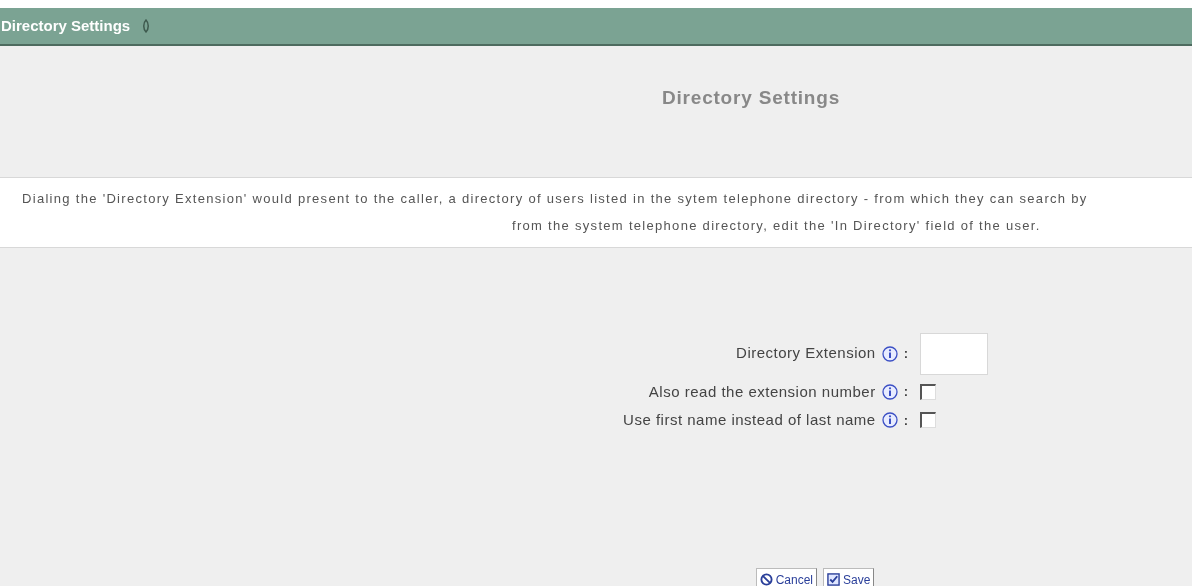  What do you see at coordinates (762, 391) in the screenshot?
I see `field-label: Also read the extension number` at bounding box center [762, 391].